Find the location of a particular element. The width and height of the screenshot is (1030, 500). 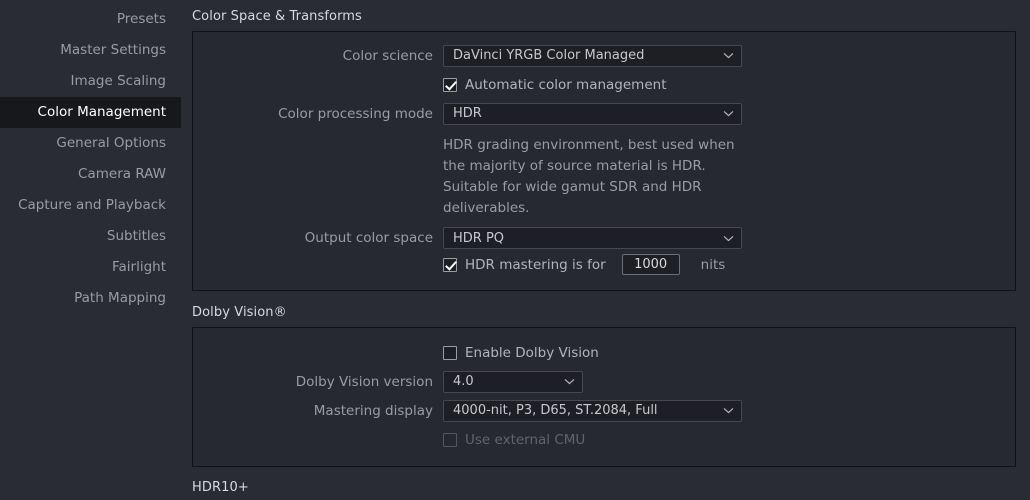

label-enable-dolby-vision: Enable Dolby Vision is located at coordinates (532, 352).